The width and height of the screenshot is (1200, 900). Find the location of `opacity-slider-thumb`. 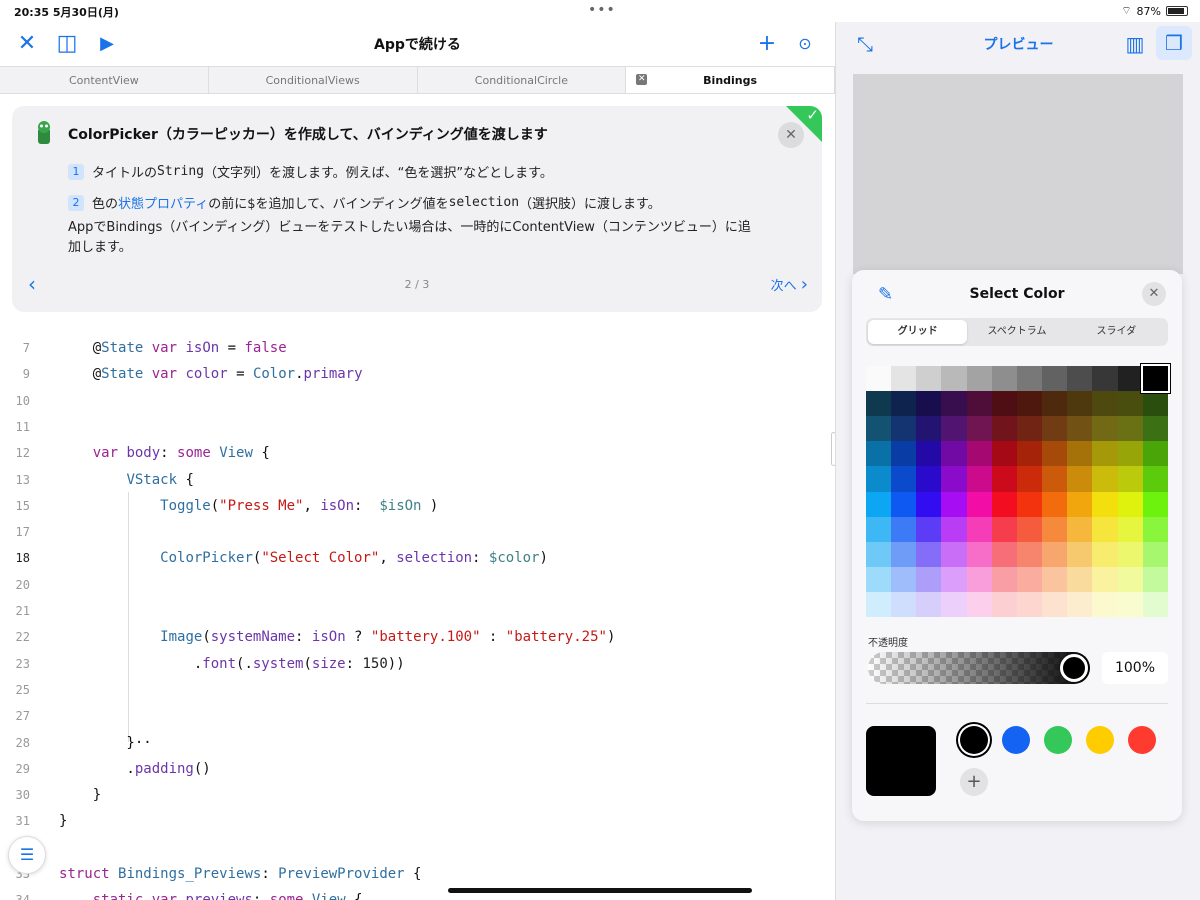

opacity-slider-thumb is located at coordinates (1074, 668).